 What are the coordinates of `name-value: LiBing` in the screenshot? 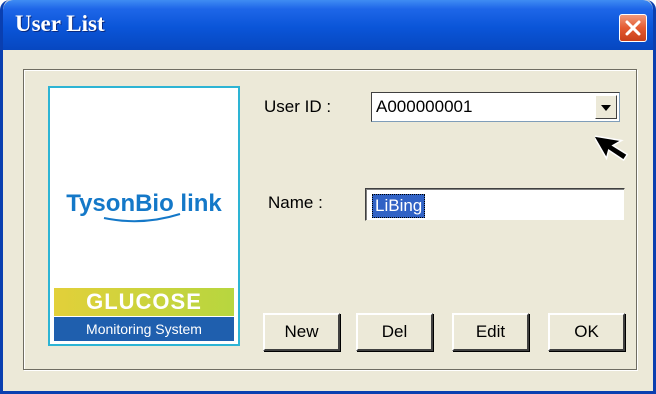 It's located at (399, 206).